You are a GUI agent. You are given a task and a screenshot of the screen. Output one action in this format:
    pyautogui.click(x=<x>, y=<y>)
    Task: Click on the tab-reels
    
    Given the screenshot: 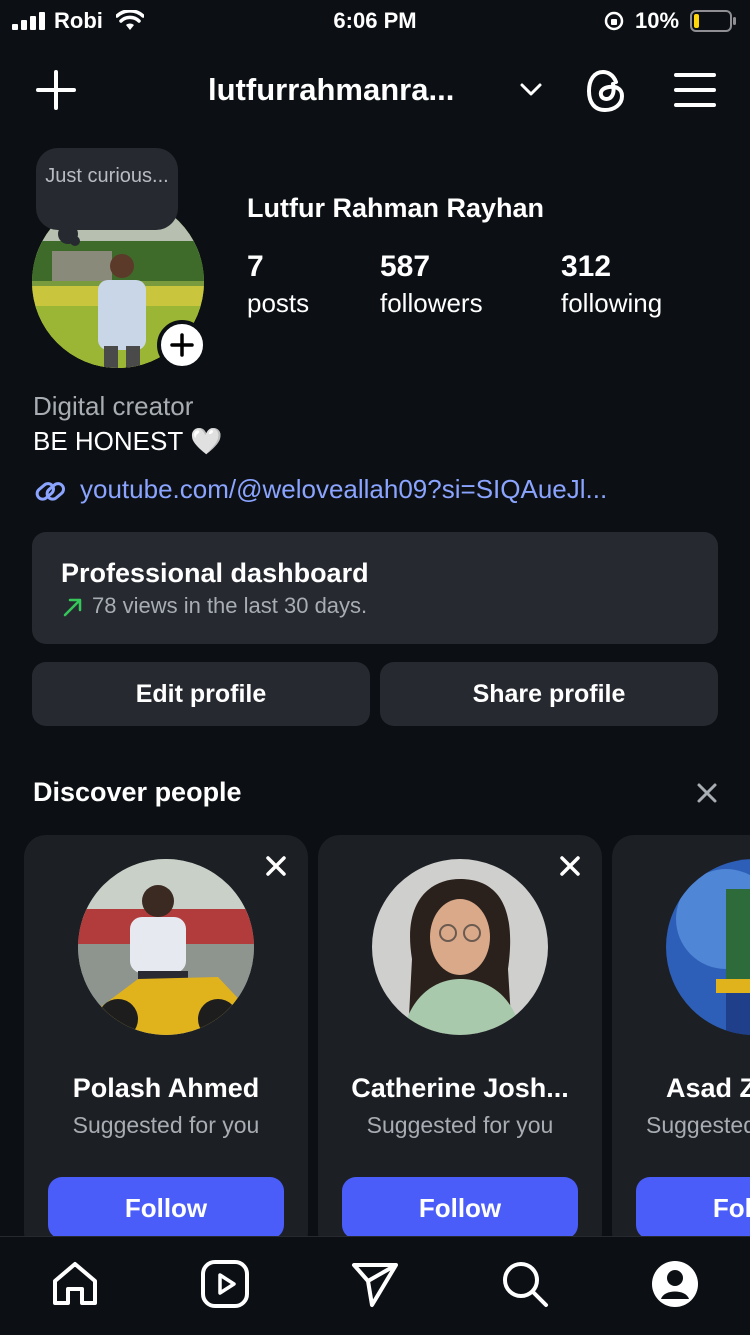 What is the action you would take?
    pyautogui.click(x=225, y=1284)
    